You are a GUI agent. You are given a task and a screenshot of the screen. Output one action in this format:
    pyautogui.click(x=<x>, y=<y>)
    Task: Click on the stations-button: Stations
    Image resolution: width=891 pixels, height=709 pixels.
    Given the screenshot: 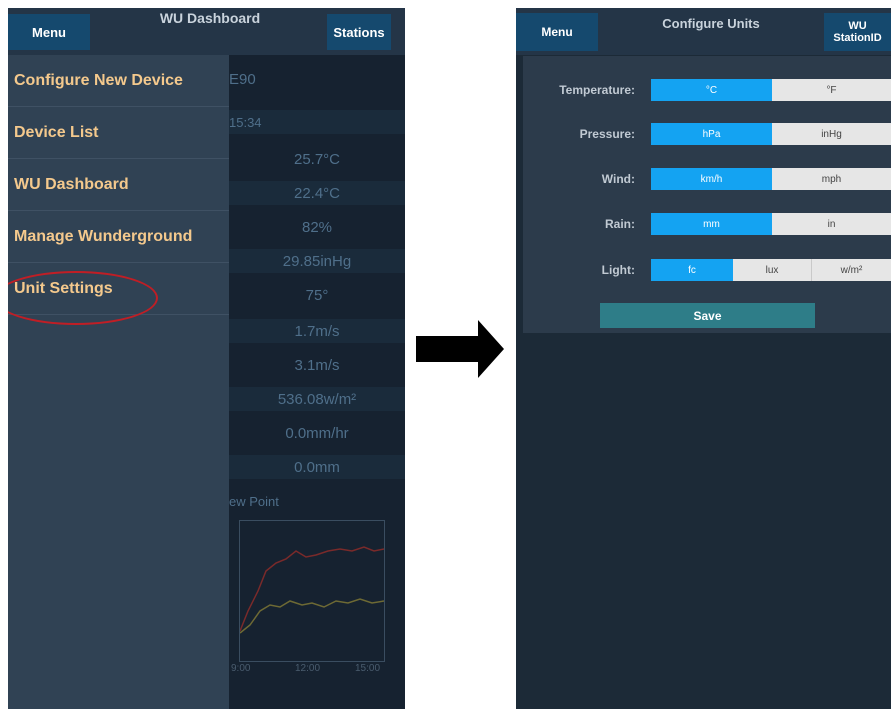 What is the action you would take?
    pyautogui.click(x=359, y=32)
    